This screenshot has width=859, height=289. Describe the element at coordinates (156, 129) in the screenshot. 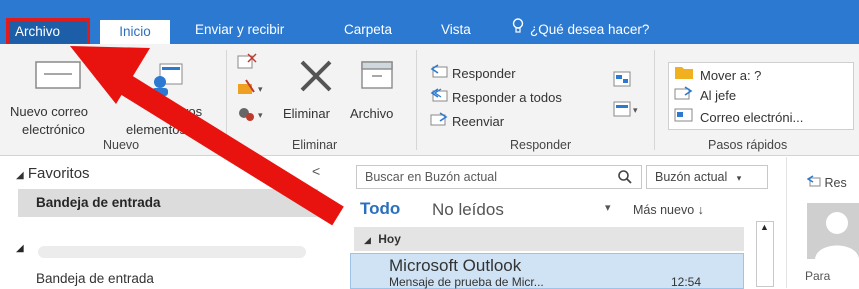

I see `new-items-label-2: elementos` at that location.